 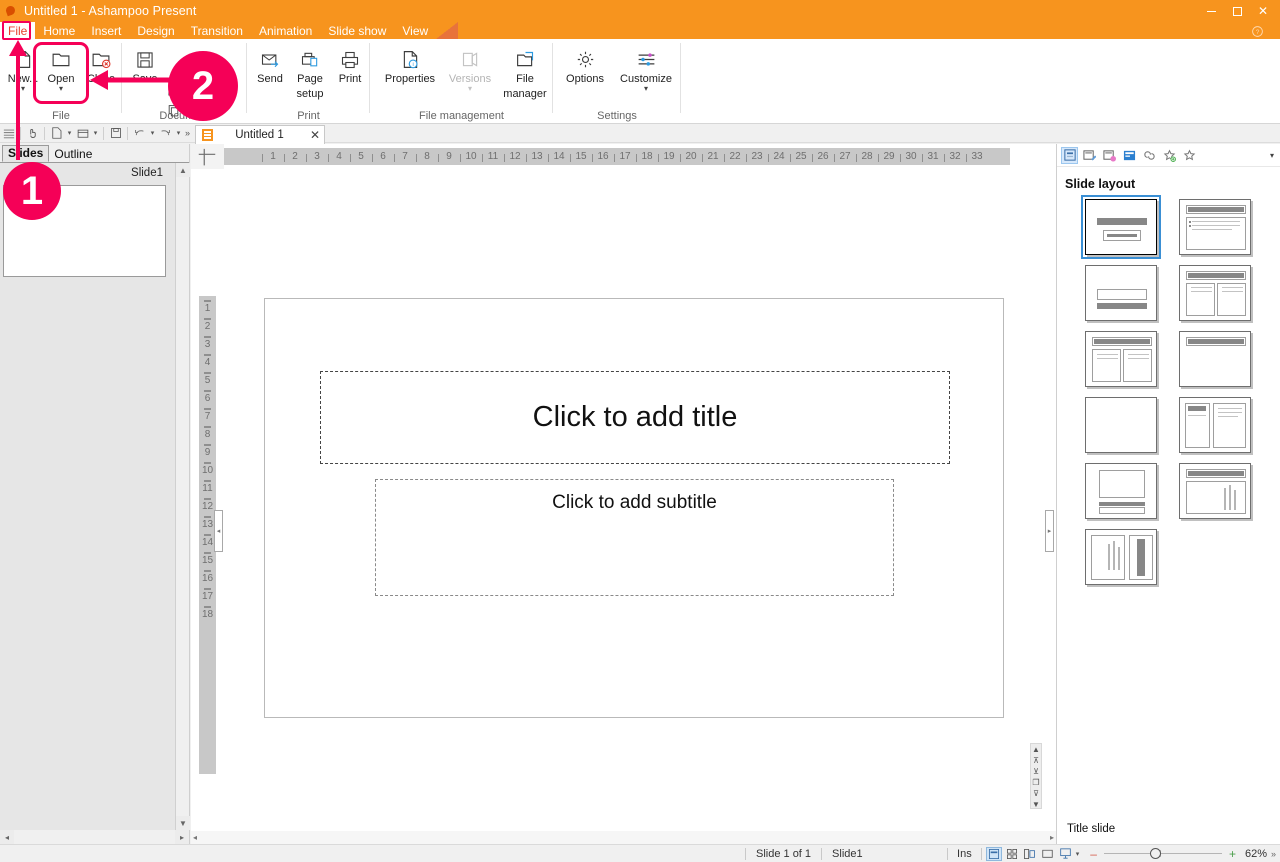 What do you see at coordinates (1214, 359) in the screenshot?
I see `layout-title-only` at bounding box center [1214, 359].